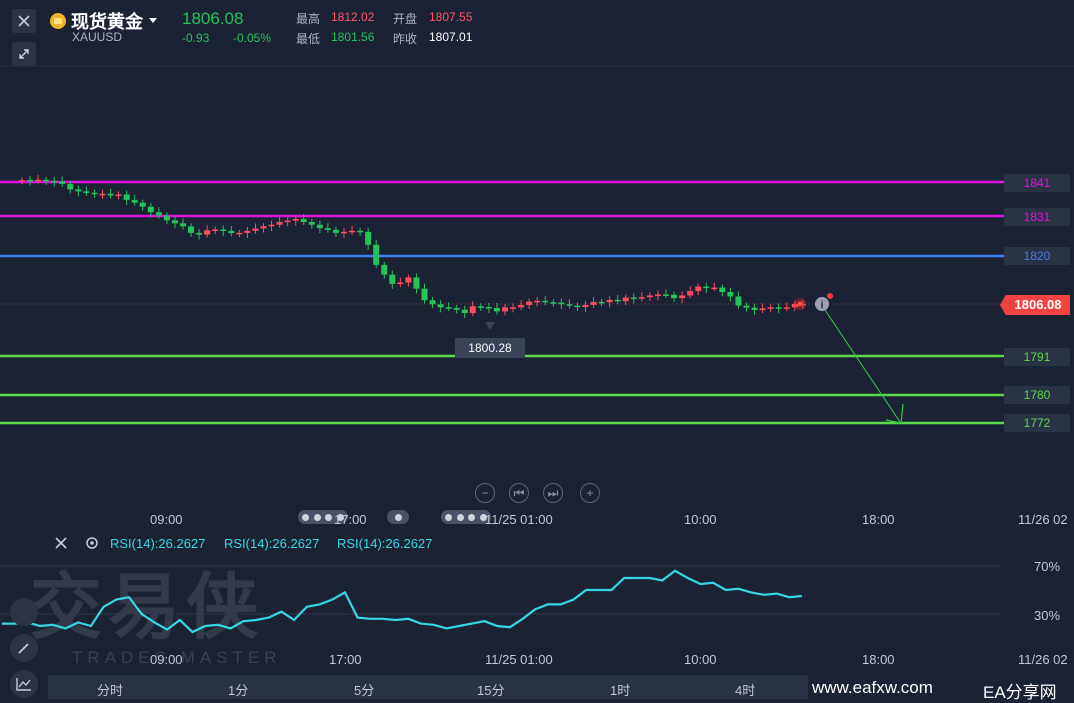  I want to click on tab-1hour: 1时, so click(620, 689).